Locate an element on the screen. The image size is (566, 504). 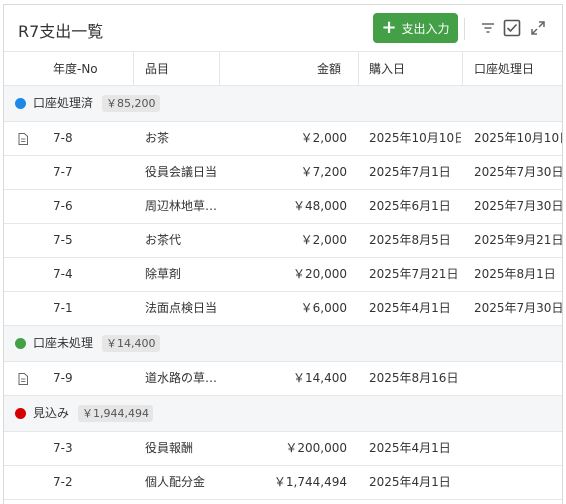
table-row: 7-1 法面点検日当 ￥6,000 2025年4月1日 2025年7月30日 is located at coordinates (283, 309).